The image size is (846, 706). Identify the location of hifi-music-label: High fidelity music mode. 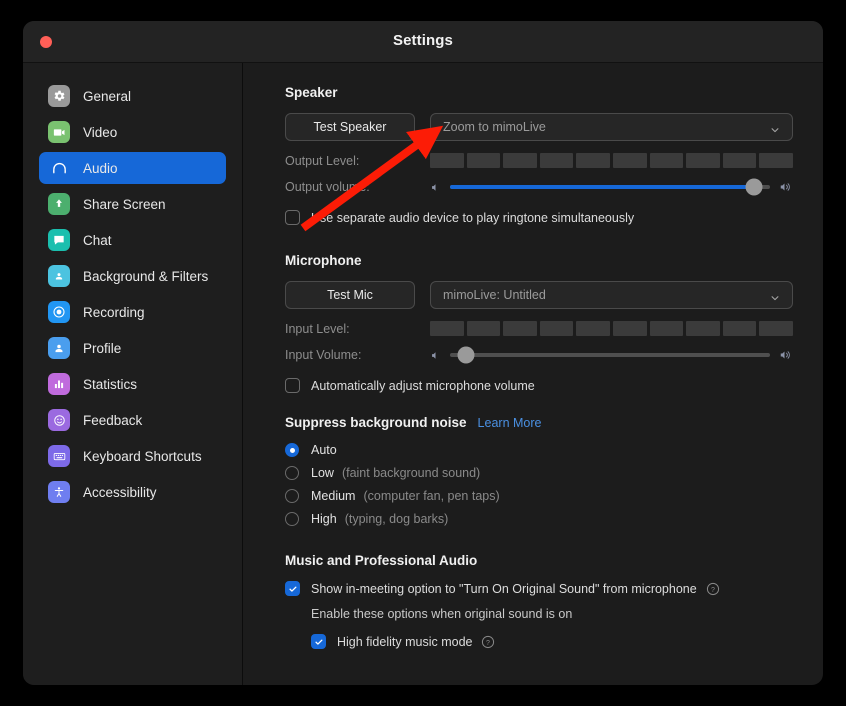
(405, 641).